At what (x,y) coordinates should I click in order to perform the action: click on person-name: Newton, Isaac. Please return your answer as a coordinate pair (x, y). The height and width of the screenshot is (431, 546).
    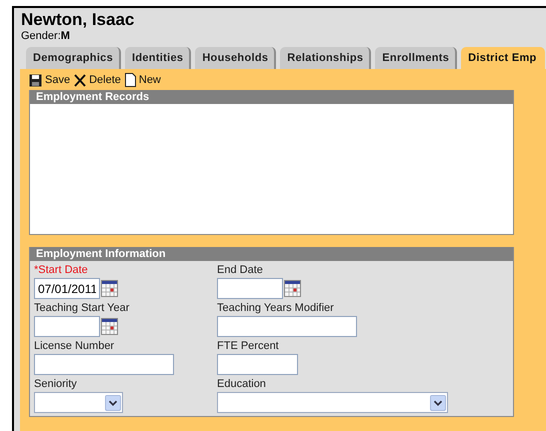
    Looking at the image, I should click on (77, 20).